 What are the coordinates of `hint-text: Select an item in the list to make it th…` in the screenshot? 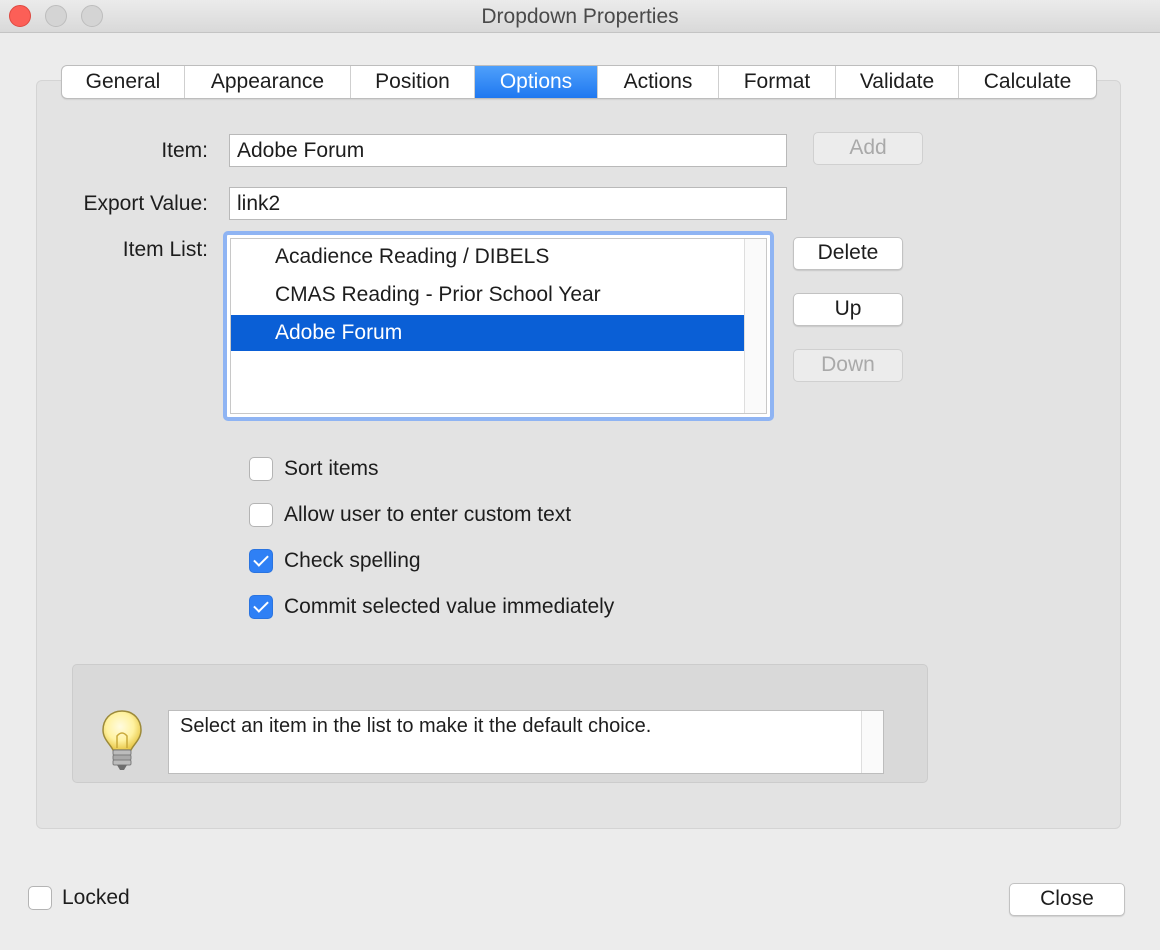 It's located at (526, 742).